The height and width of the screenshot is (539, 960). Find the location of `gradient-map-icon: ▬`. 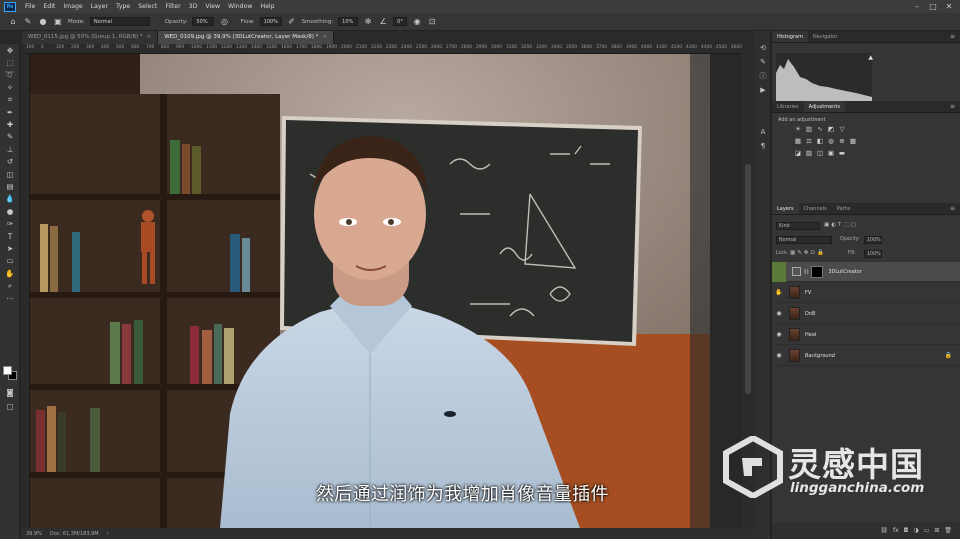

gradient-map-icon: ▬ is located at coordinates (842, 153).